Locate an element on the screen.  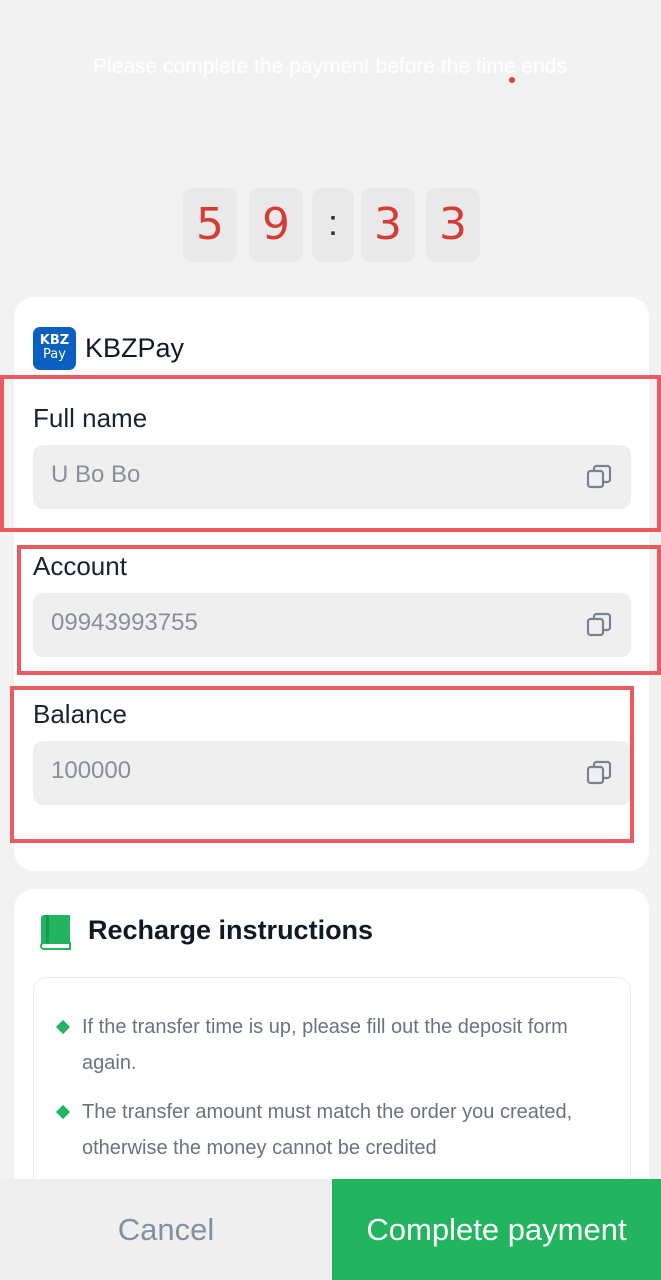
kbzpay-logo-line2: Pay is located at coordinates (54, 354).